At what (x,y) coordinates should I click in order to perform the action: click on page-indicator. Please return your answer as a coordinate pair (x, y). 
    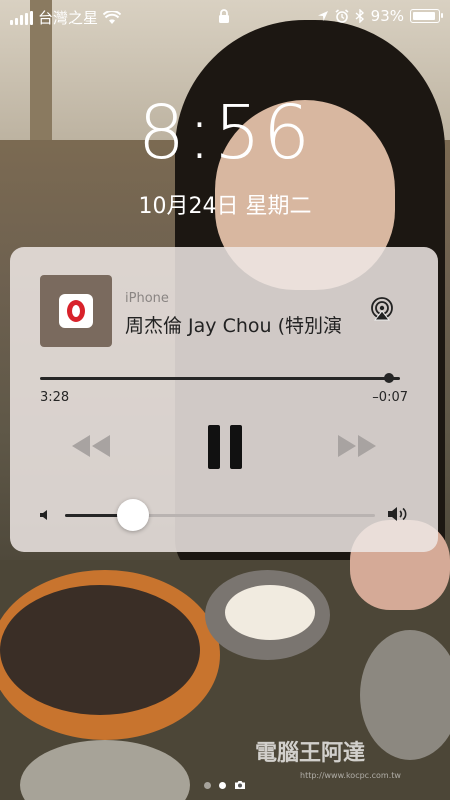
    Looking at the image, I should click on (225, 785).